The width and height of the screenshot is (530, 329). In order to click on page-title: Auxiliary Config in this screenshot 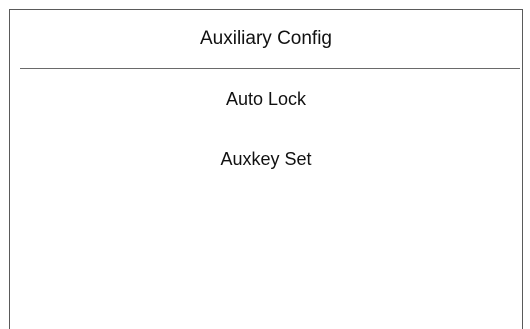, I will do `click(266, 38)`.